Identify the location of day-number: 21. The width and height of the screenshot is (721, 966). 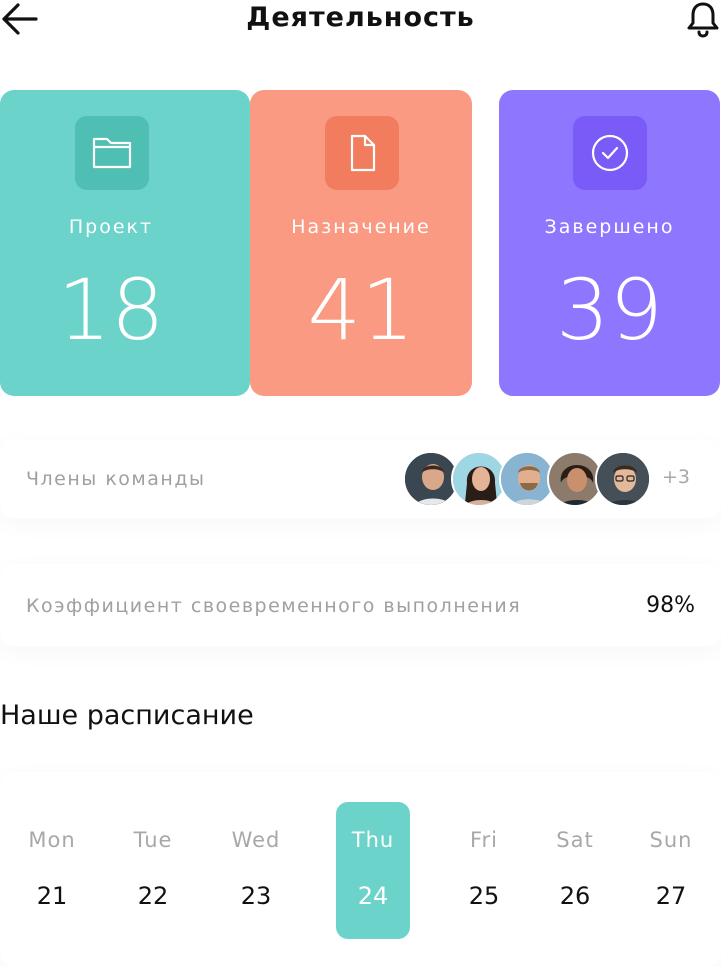
(52, 896).